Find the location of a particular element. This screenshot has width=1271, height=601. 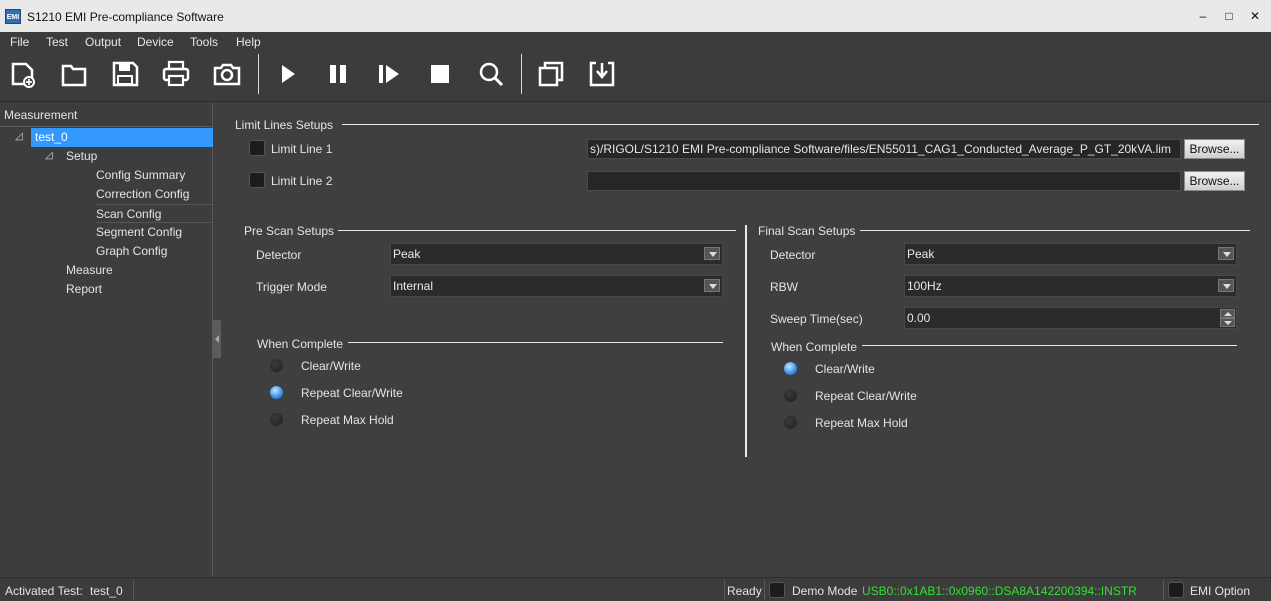

emi-option-indicator is located at coordinates (1176, 590).